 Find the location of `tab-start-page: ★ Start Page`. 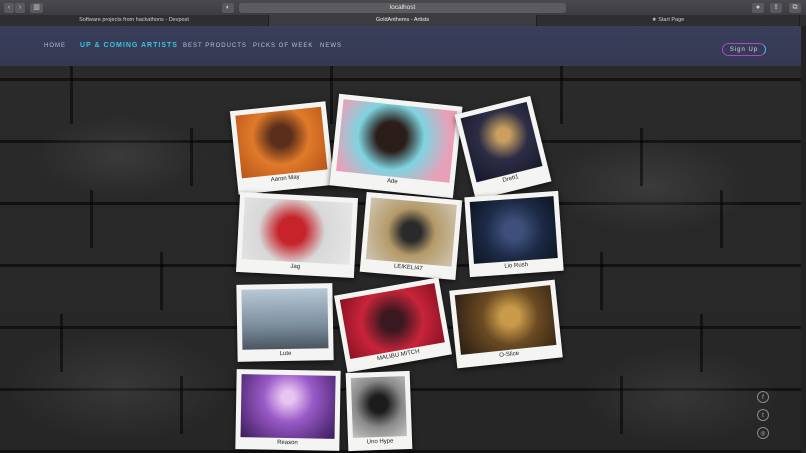

tab-start-page: ★ Start Page is located at coordinates (668, 20).